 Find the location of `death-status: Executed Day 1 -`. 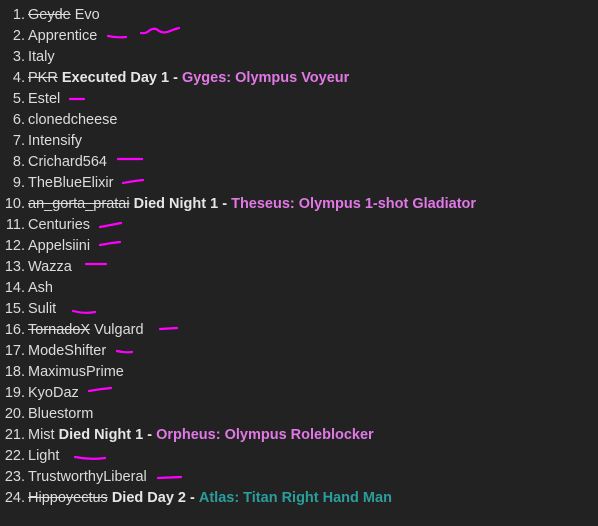

death-status: Executed Day 1 - is located at coordinates (119, 78).